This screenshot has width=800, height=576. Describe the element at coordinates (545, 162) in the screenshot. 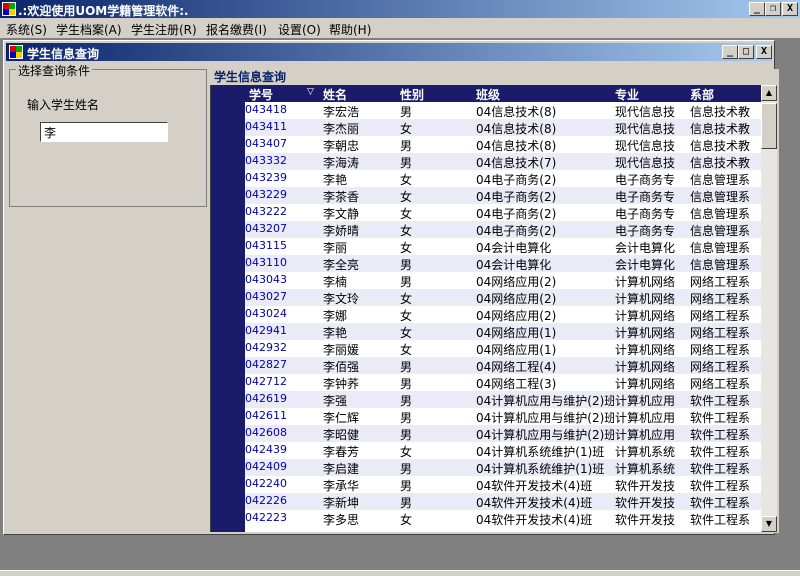

I see `cell-class: 04信息技术(7)` at that location.